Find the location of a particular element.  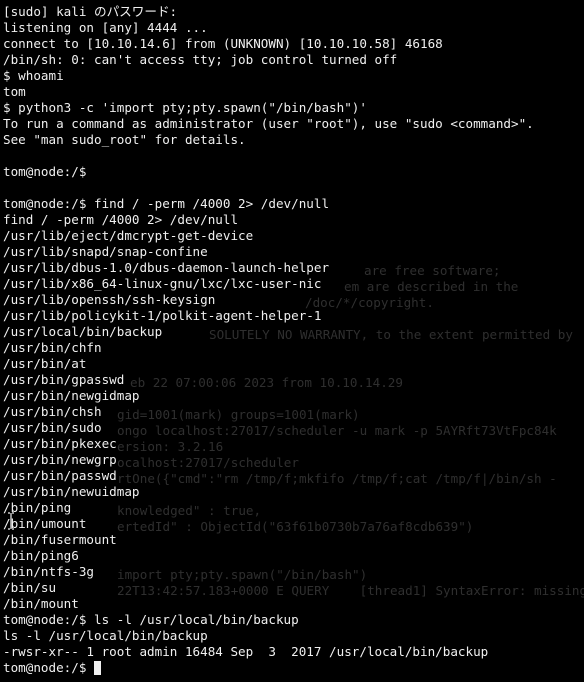

terminal-line: /usr/bin/at is located at coordinates (45, 363).